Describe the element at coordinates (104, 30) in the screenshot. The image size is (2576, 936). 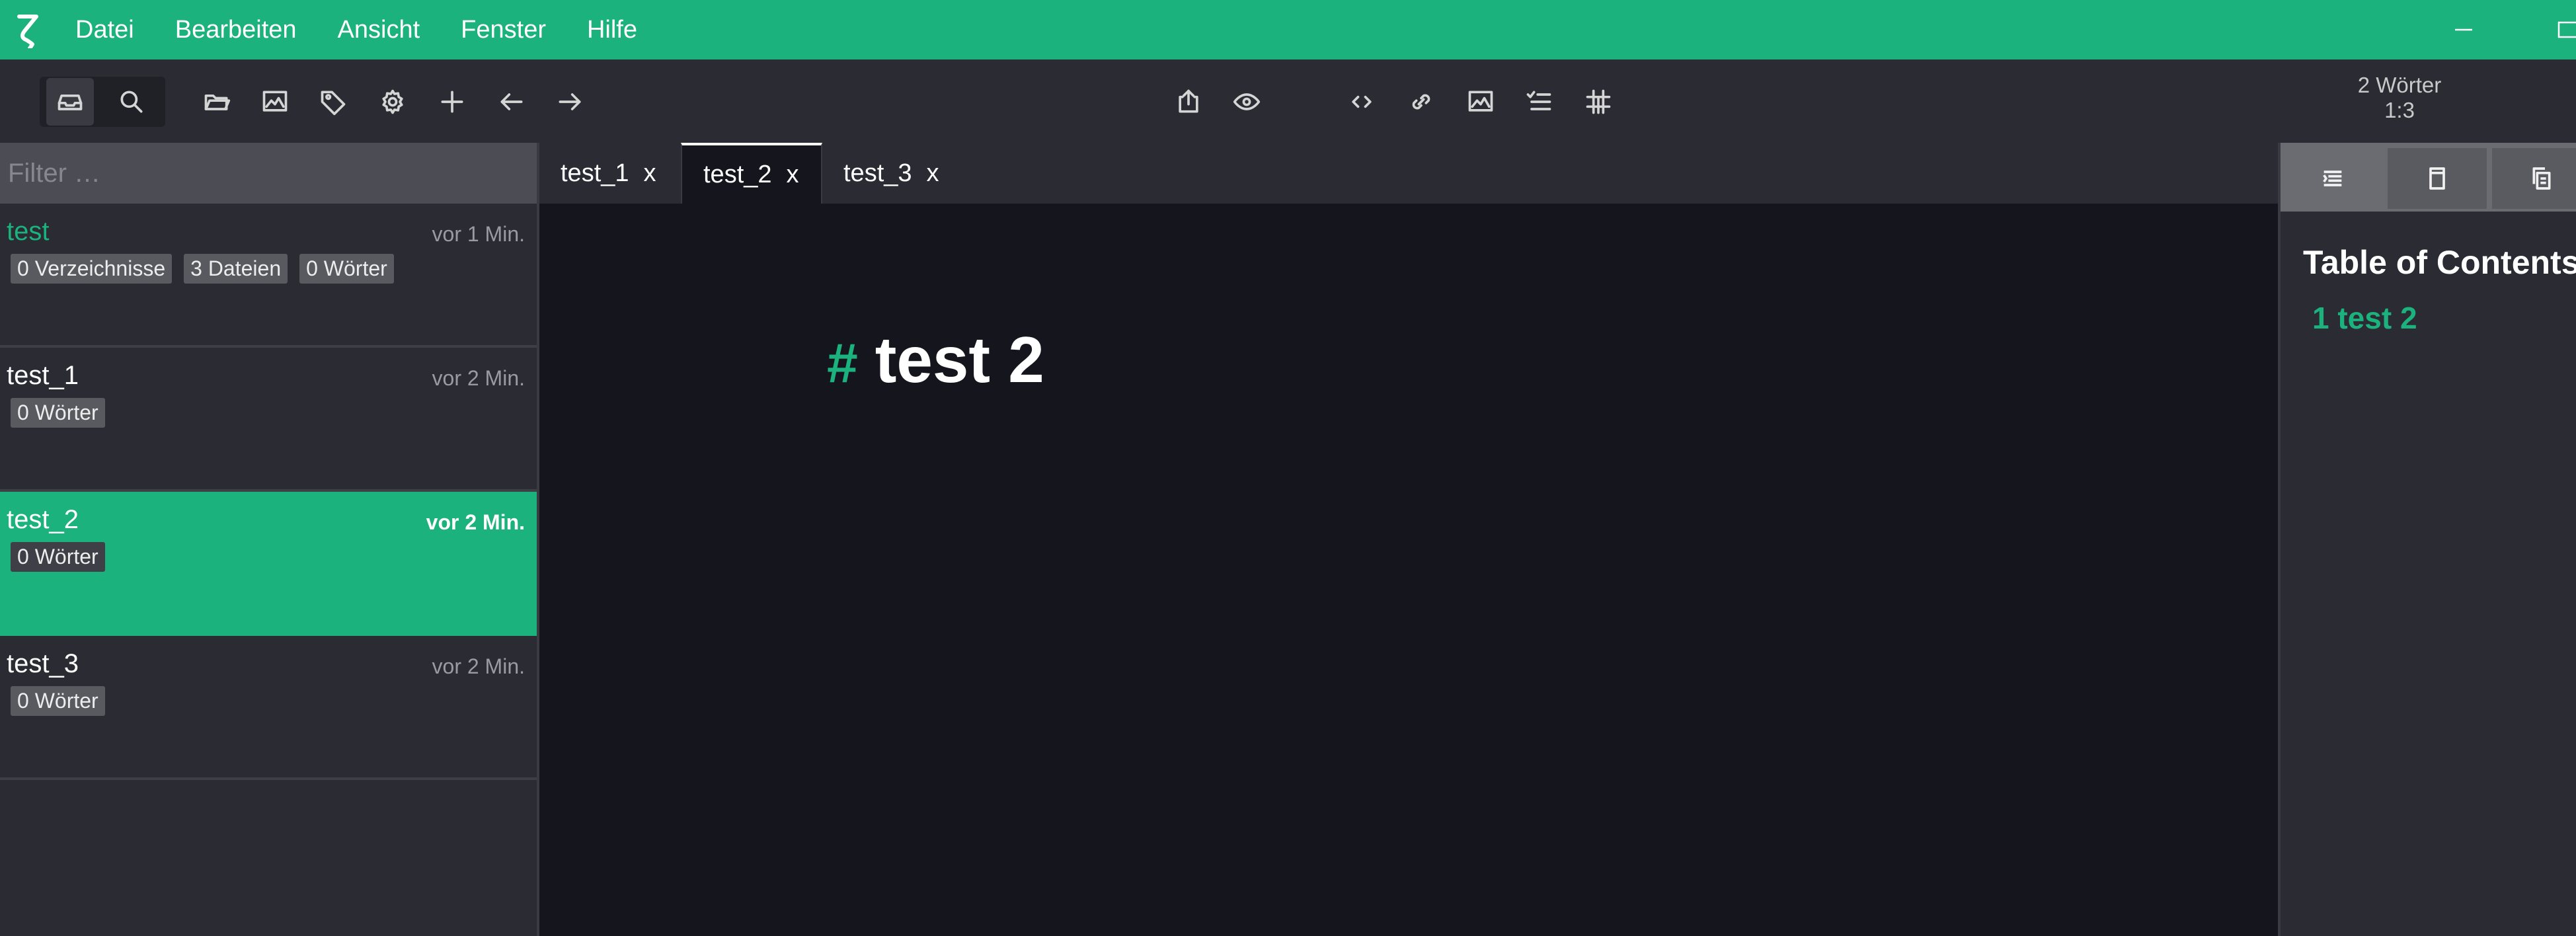
I see `menu-datei: Datei` at that location.